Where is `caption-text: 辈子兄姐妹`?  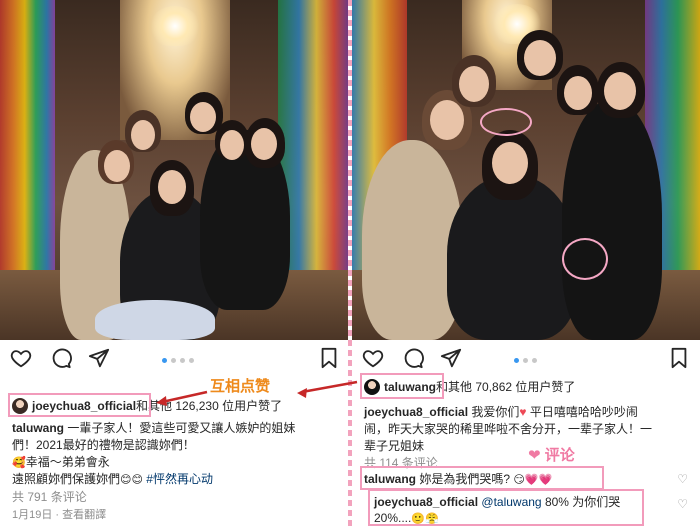
caption-text: 辈子兄姐妹 is located at coordinates (394, 446).